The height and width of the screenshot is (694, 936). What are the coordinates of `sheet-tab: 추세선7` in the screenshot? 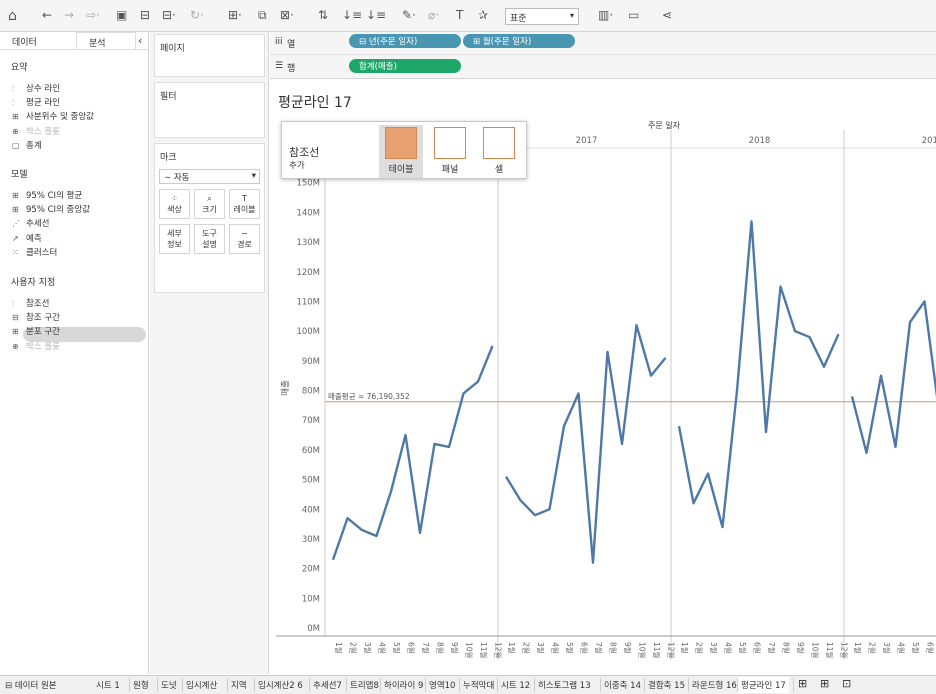 It's located at (327, 685).